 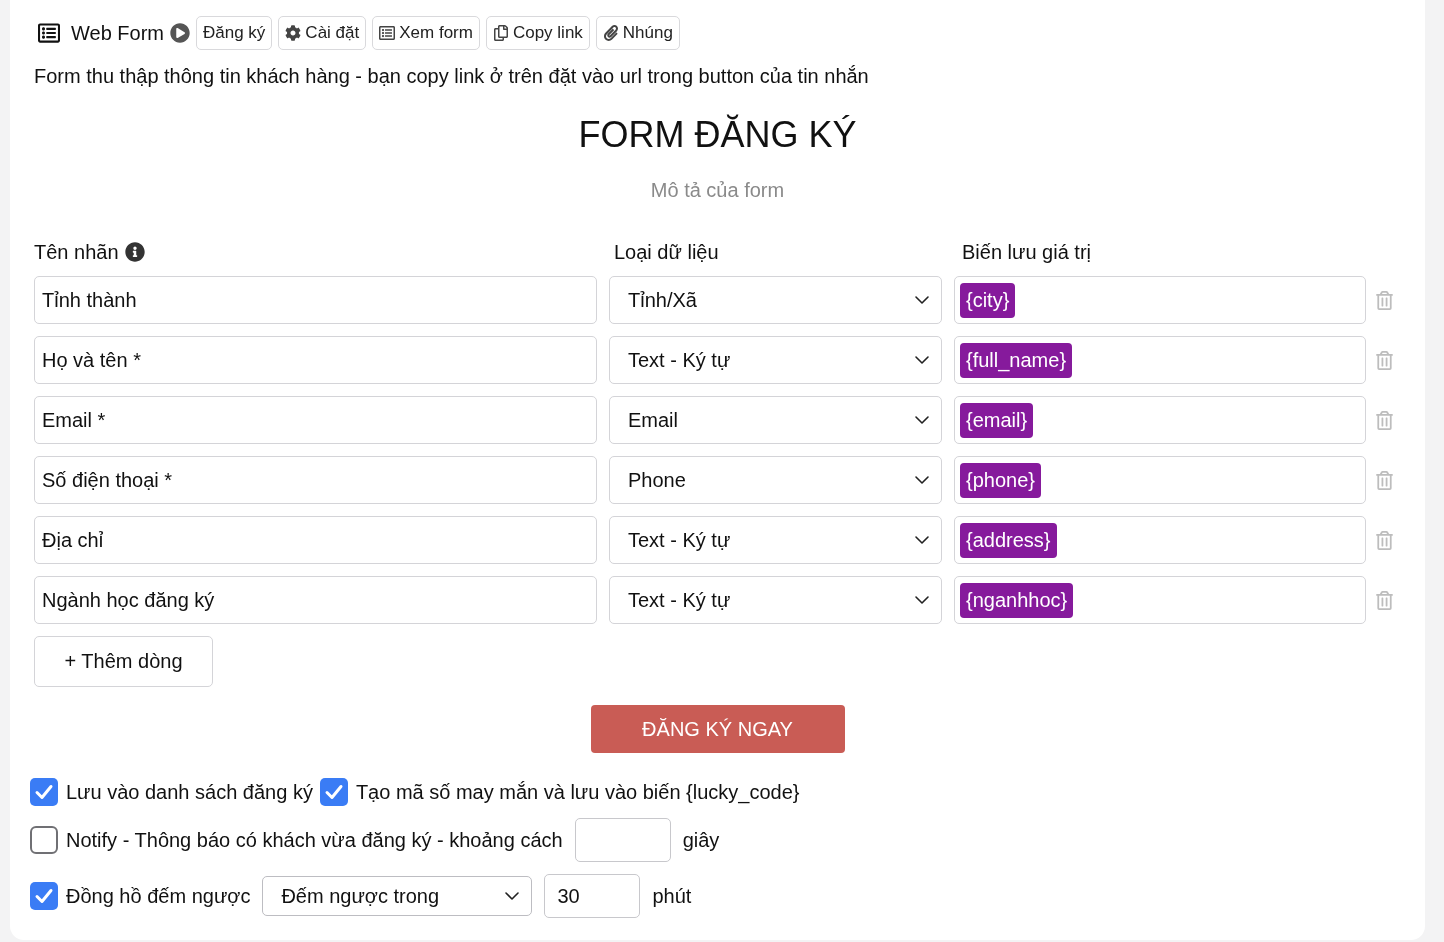 What do you see at coordinates (189, 792) in the screenshot?
I see `checkbox-label: Lưu vào danh sách đăng ký` at bounding box center [189, 792].